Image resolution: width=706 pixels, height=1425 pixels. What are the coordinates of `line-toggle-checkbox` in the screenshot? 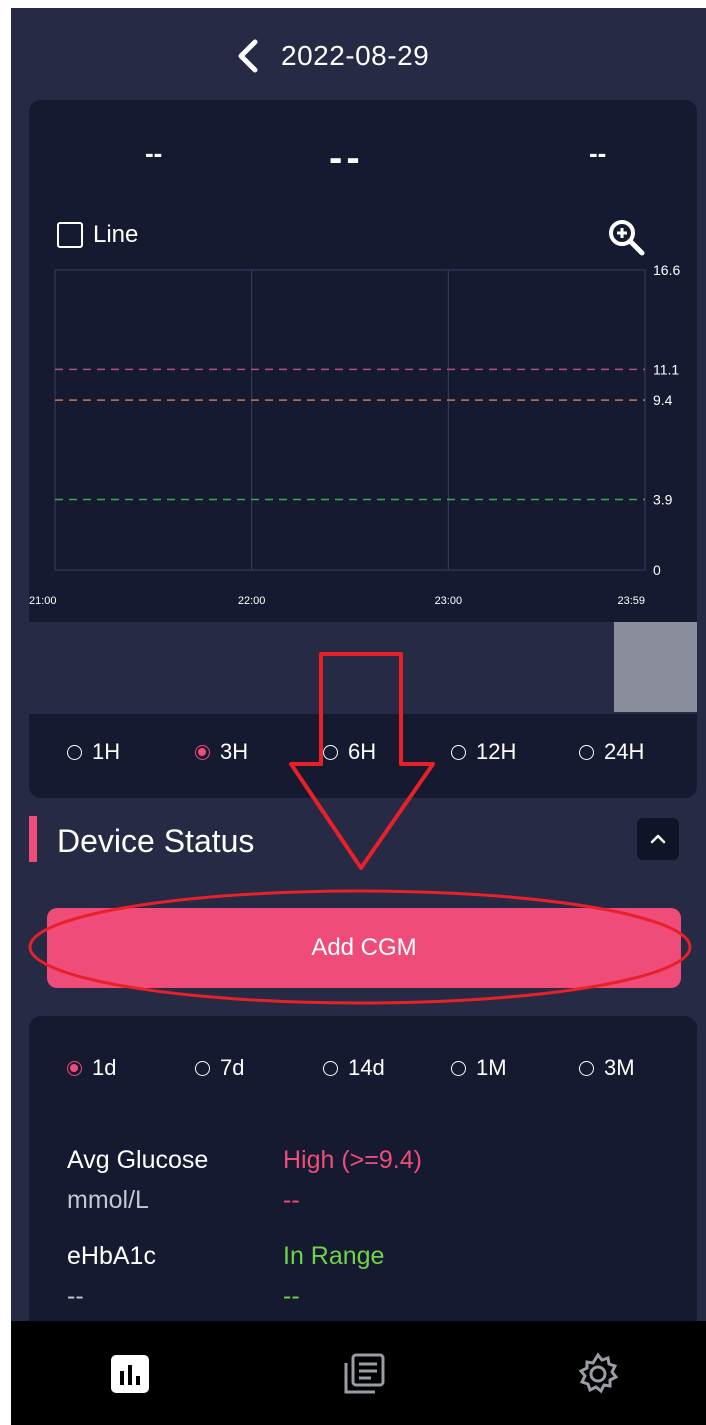 It's located at (70, 235).